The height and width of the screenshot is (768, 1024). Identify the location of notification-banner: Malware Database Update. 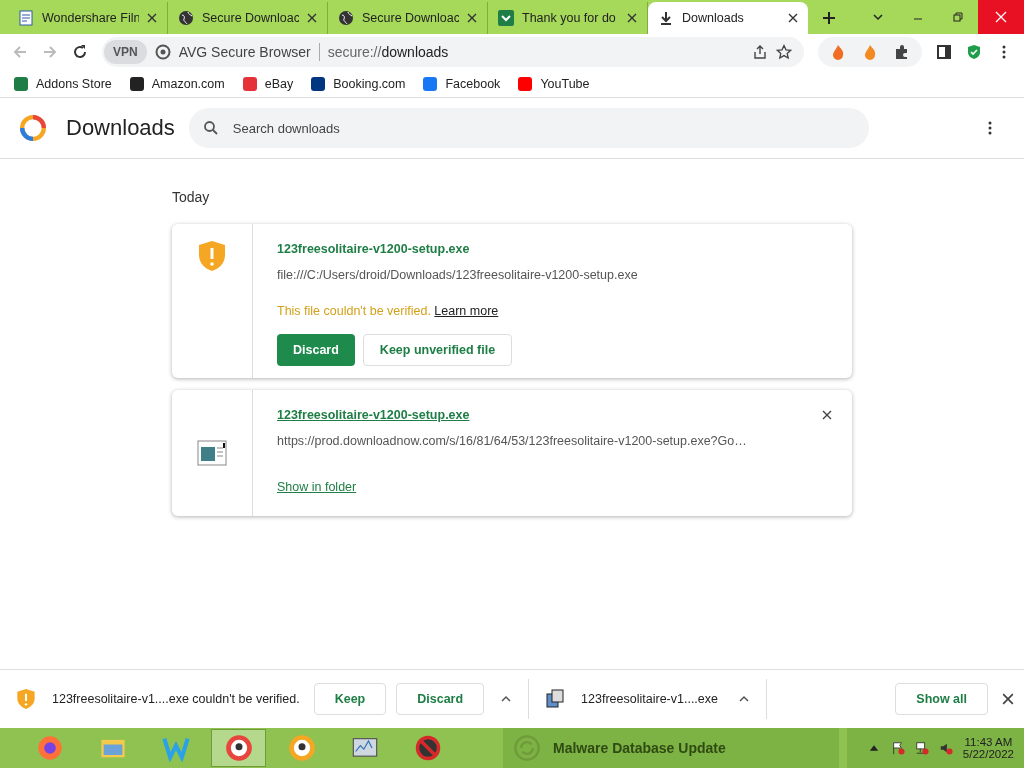
(671, 748).